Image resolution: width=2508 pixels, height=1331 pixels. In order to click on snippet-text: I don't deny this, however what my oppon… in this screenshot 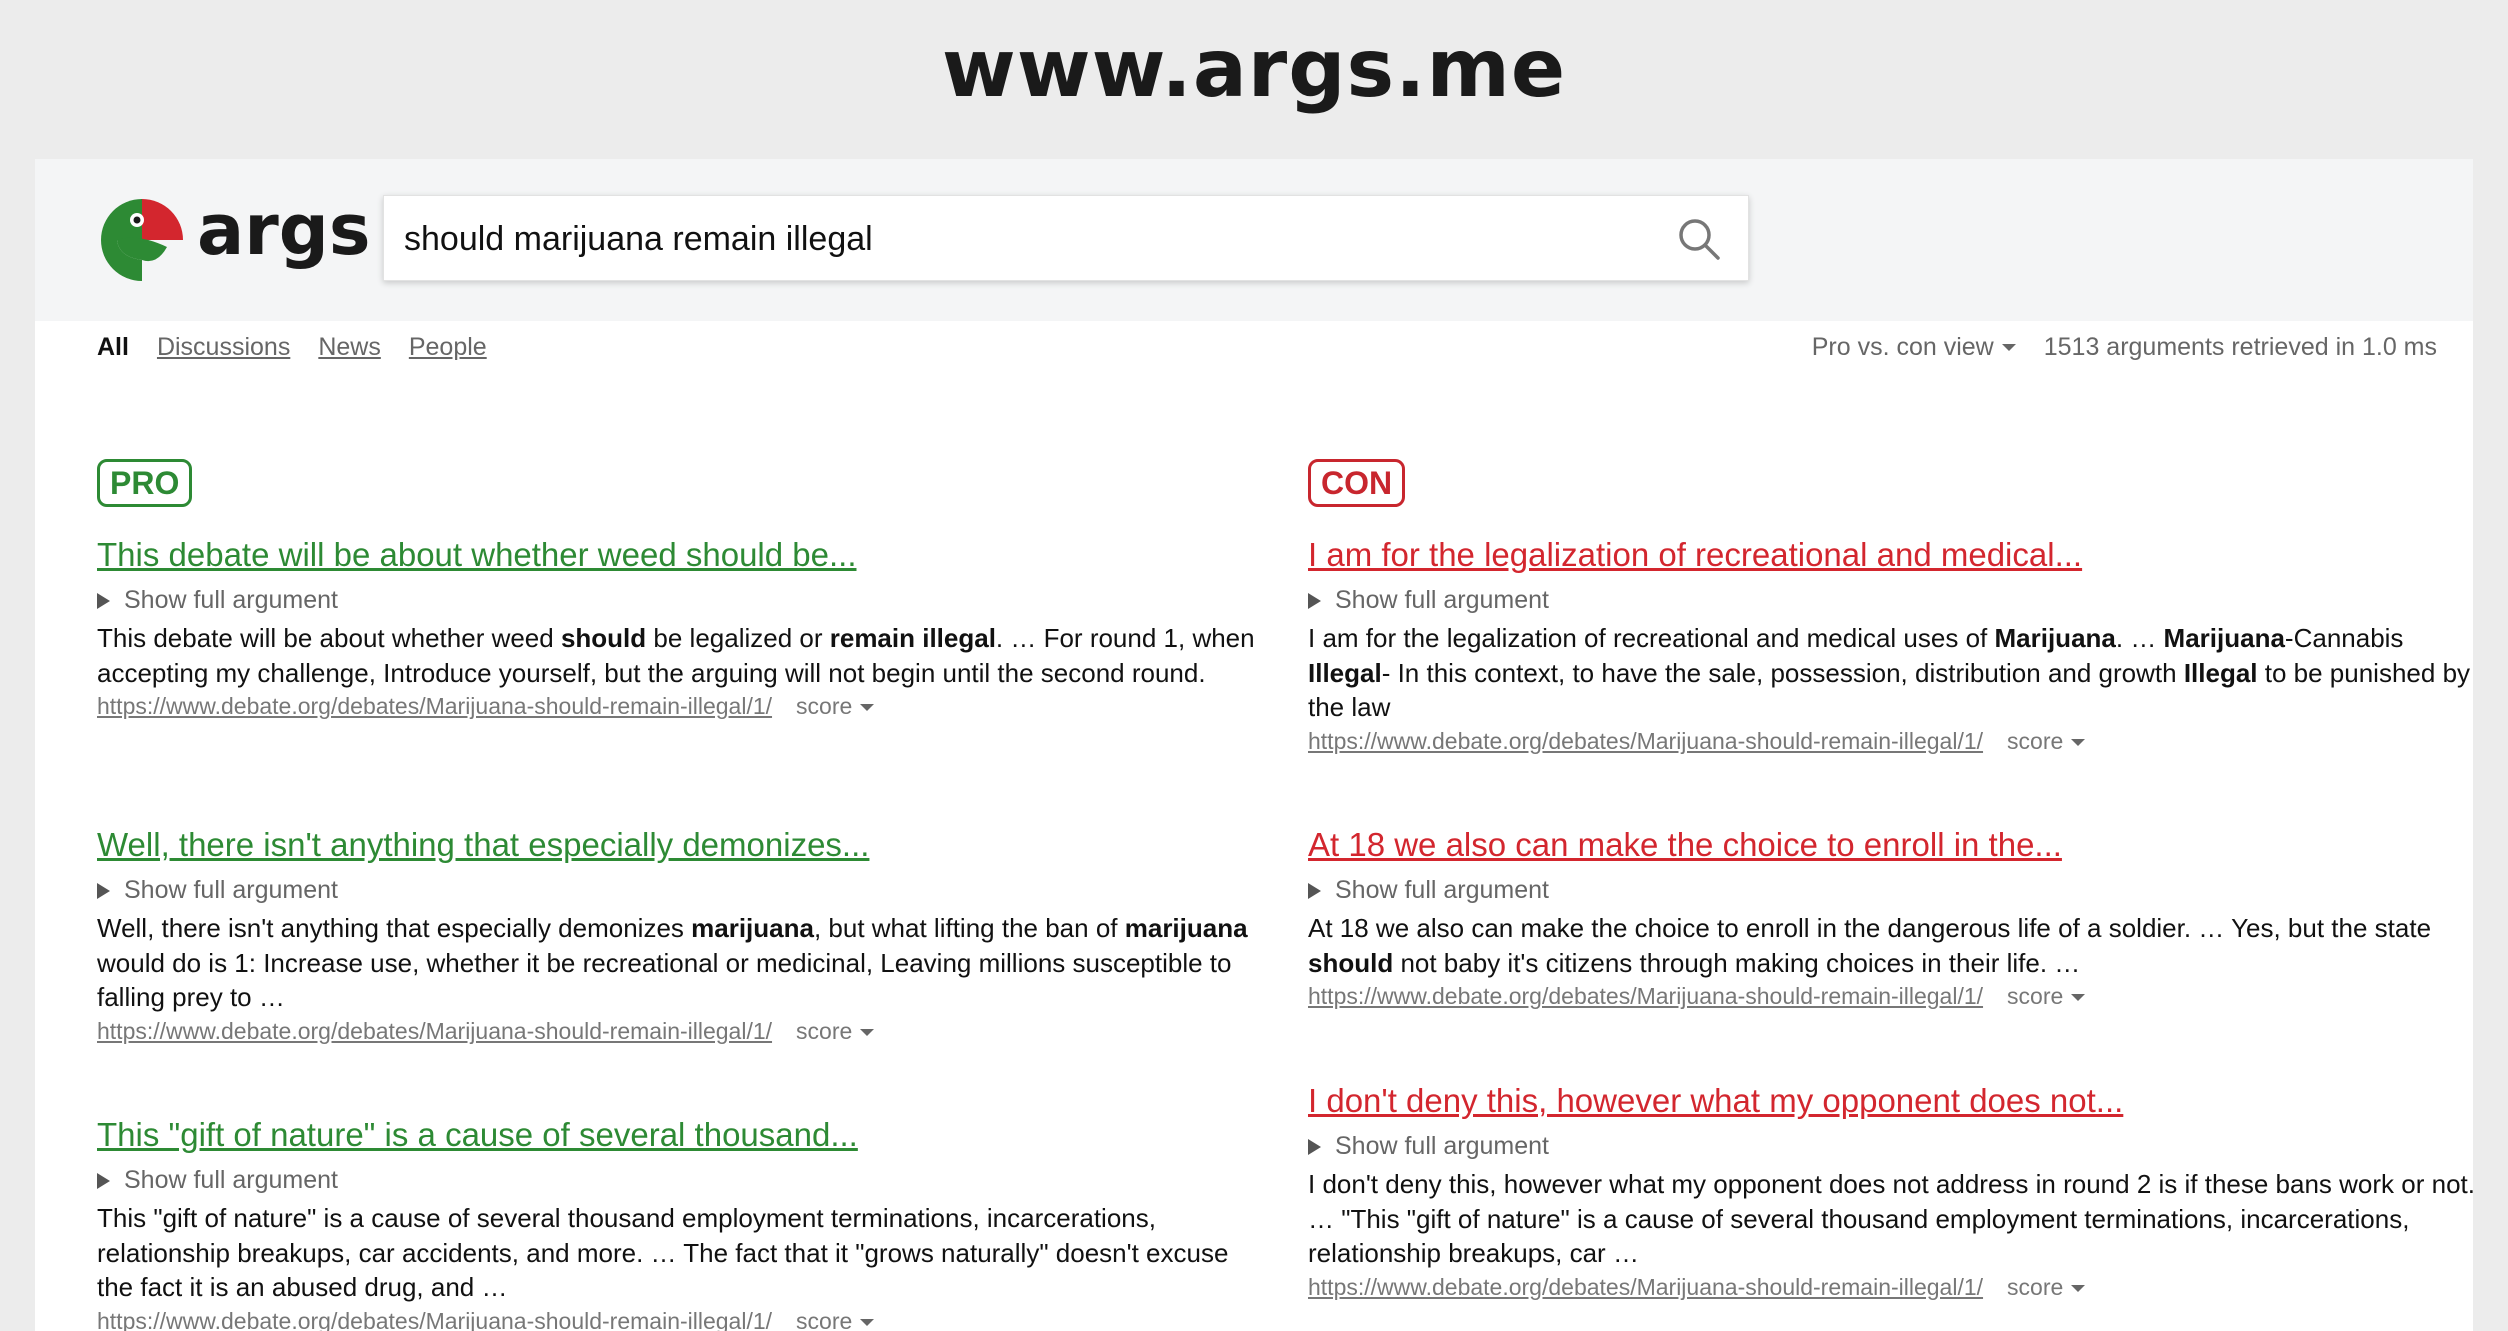, I will do `click(1891, 1218)`.